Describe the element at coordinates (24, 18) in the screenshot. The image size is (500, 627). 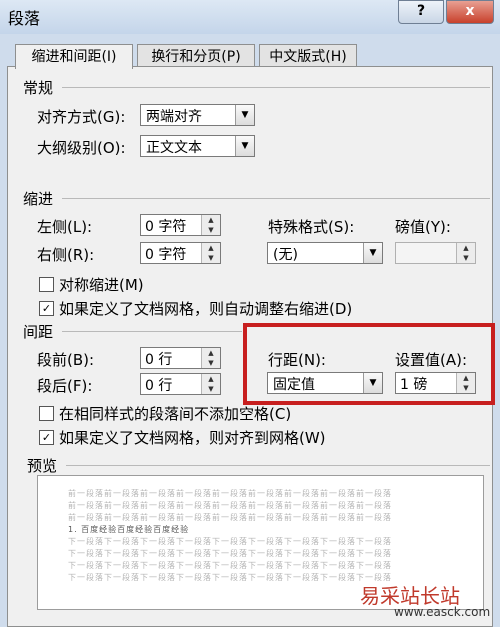
I see `dialog-title: 段落` at that location.